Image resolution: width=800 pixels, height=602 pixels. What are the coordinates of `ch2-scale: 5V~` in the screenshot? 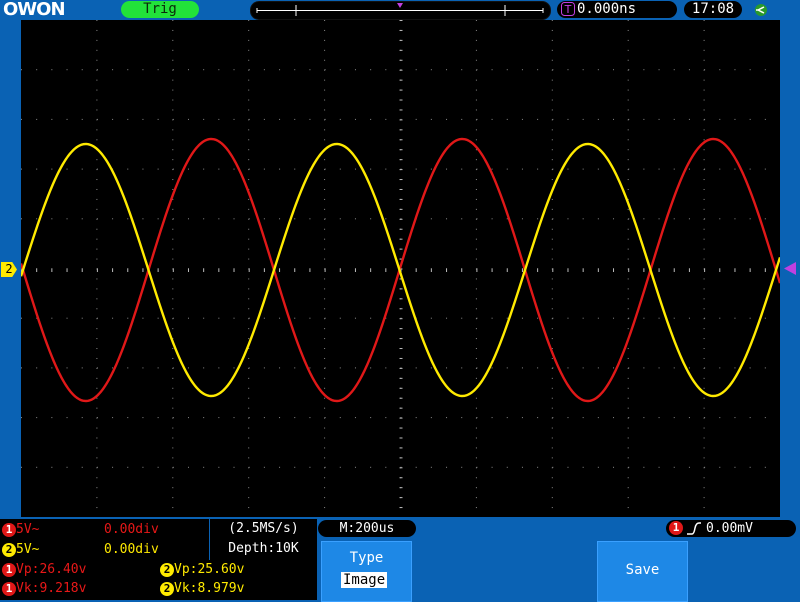 It's located at (28, 549).